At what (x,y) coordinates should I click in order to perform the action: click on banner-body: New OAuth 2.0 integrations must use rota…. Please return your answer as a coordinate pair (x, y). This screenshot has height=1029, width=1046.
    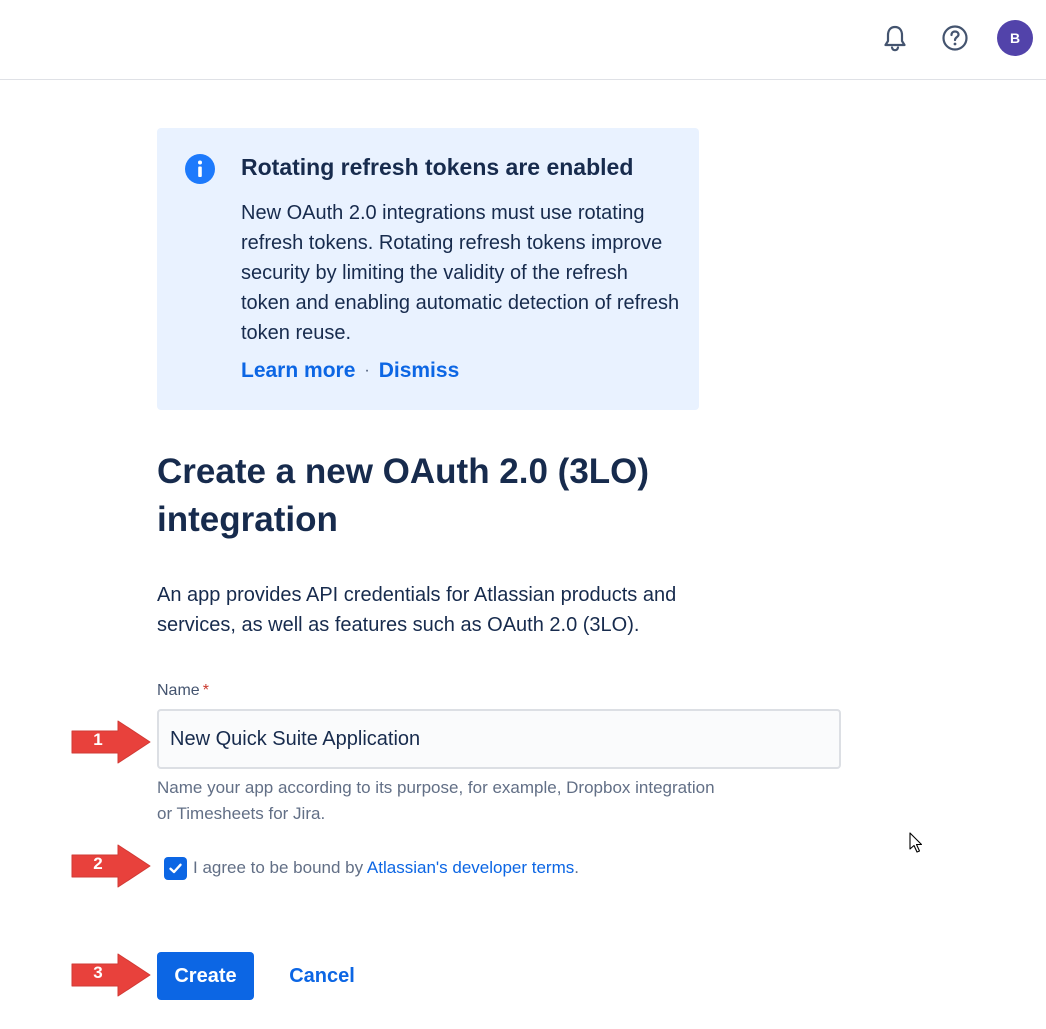
    Looking at the image, I should click on (460, 273).